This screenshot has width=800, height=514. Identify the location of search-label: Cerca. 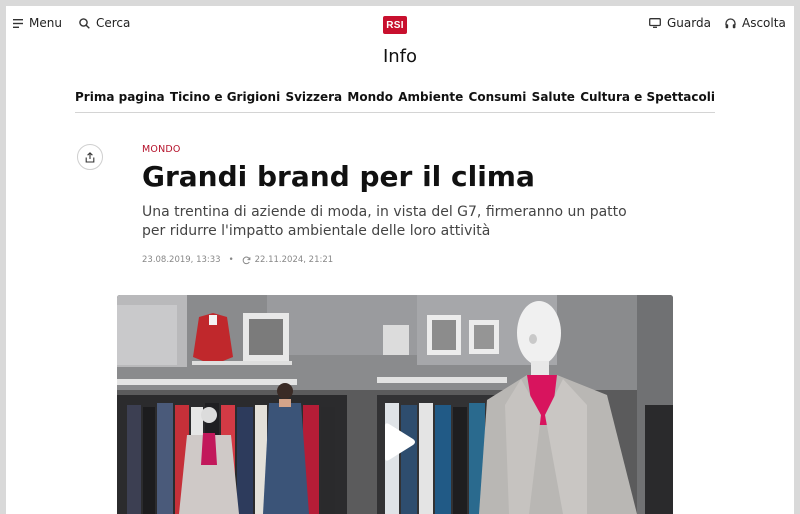
(113, 23).